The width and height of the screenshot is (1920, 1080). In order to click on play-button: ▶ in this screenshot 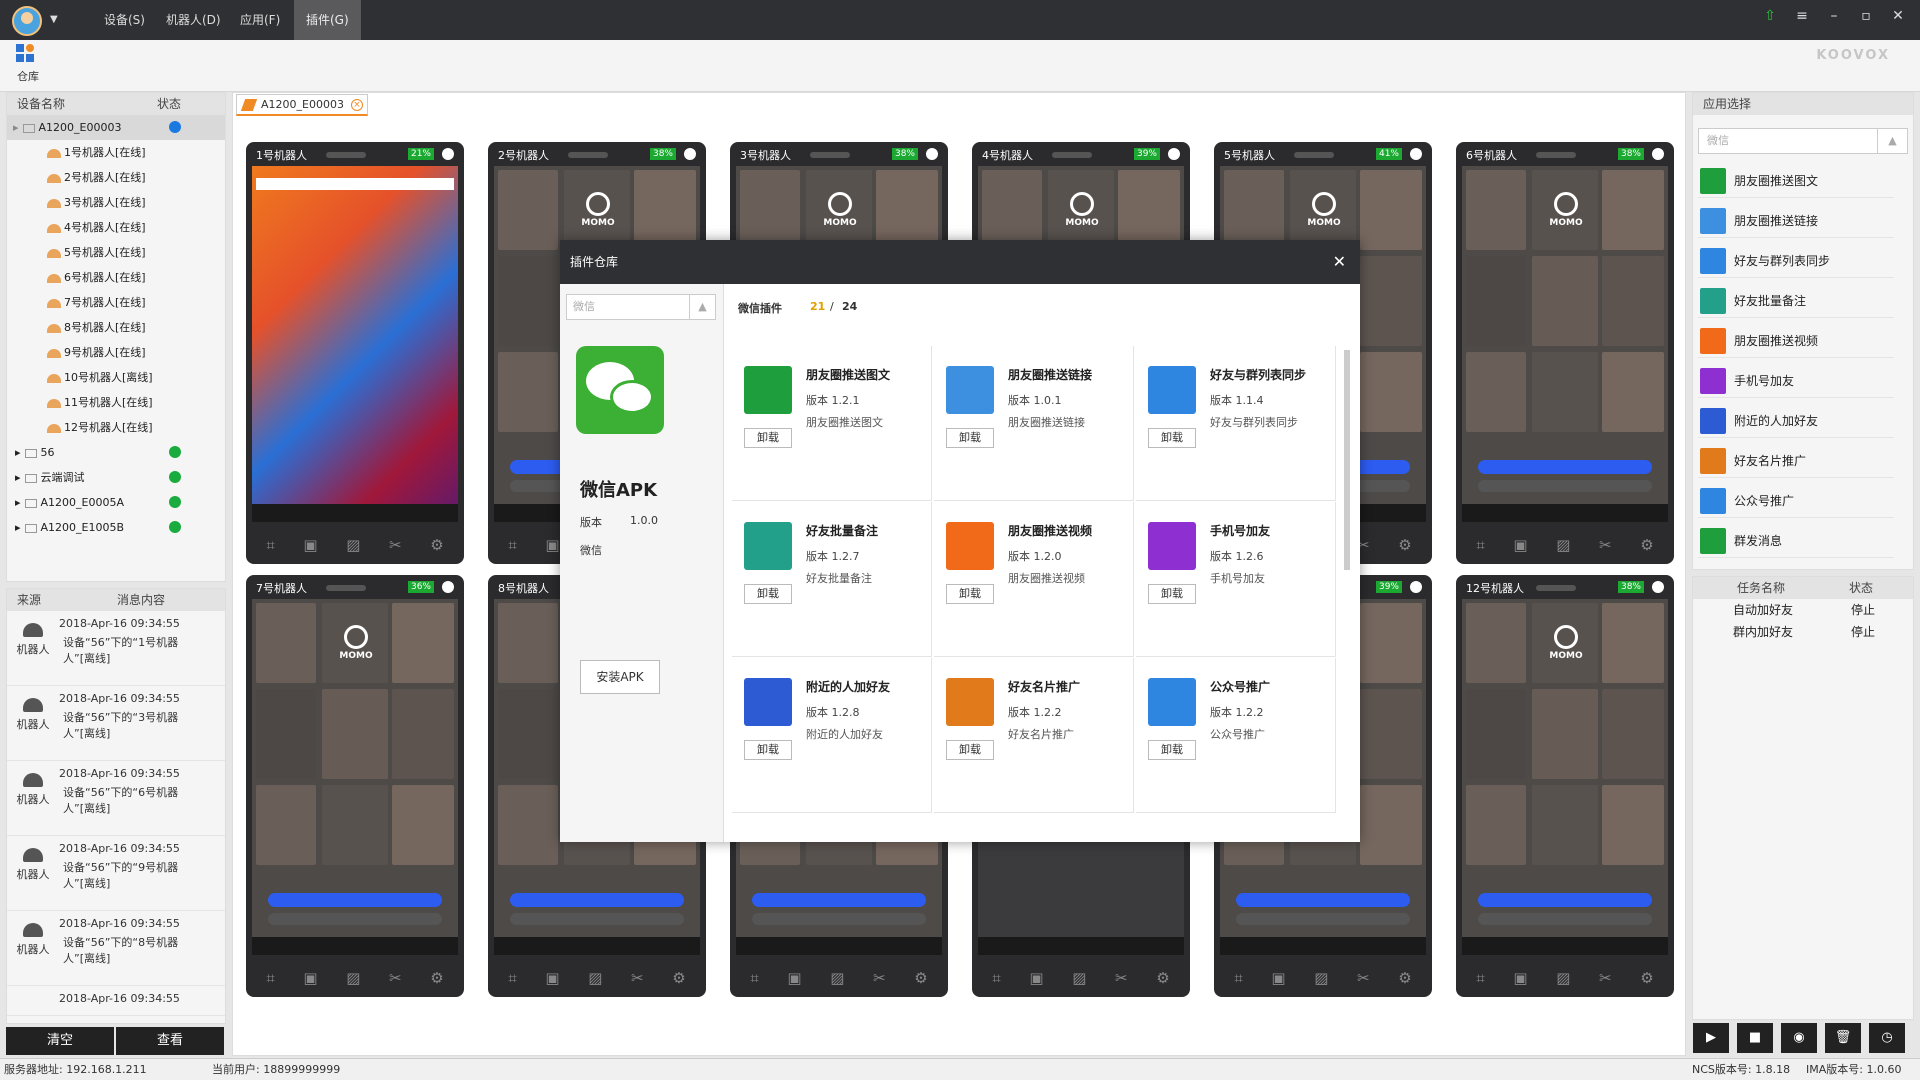, I will do `click(1711, 1038)`.